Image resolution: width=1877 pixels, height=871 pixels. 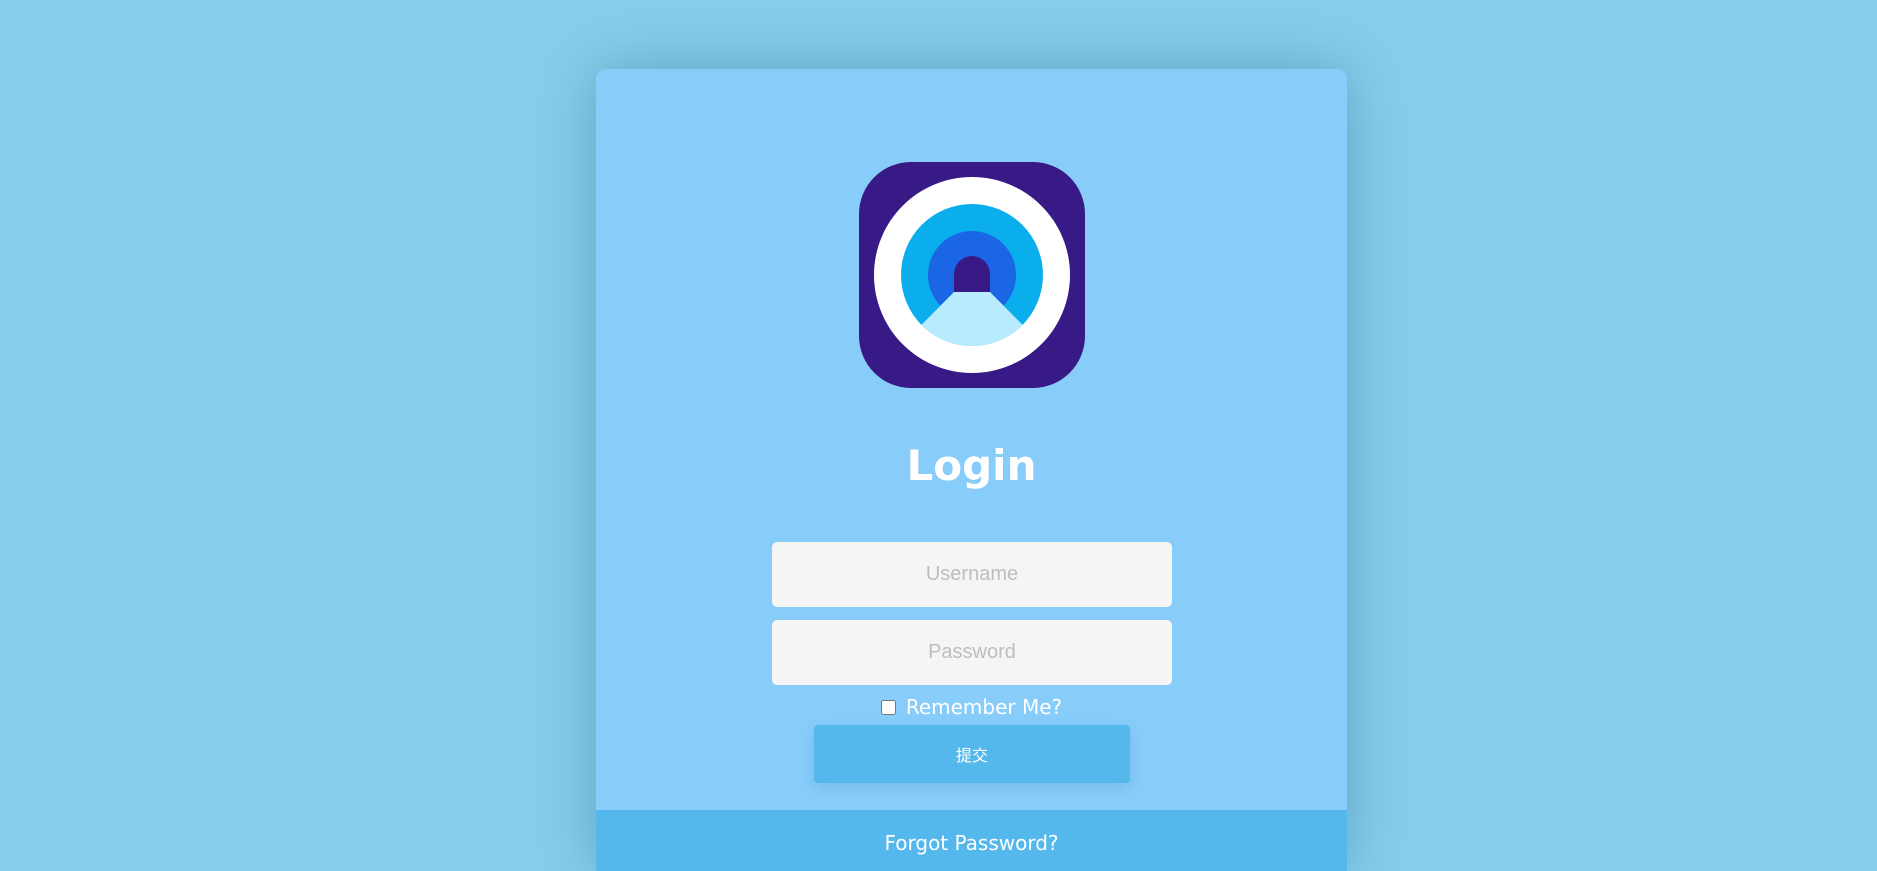 What do you see at coordinates (972, 754) in the screenshot?
I see `submit-button: 提交` at bounding box center [972, 754].